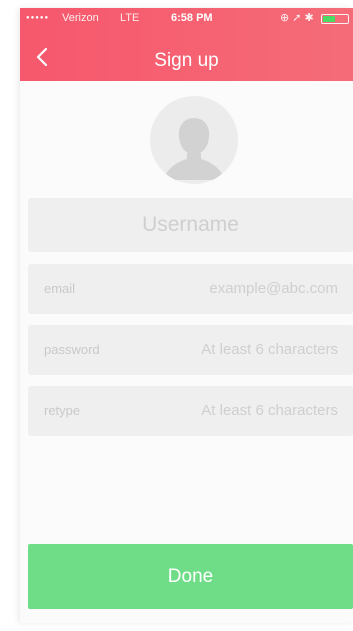 The image size is (353, 631). Describe the element at coordinates (72, 349) in the screenshot. I see `password-label: password` at that location.